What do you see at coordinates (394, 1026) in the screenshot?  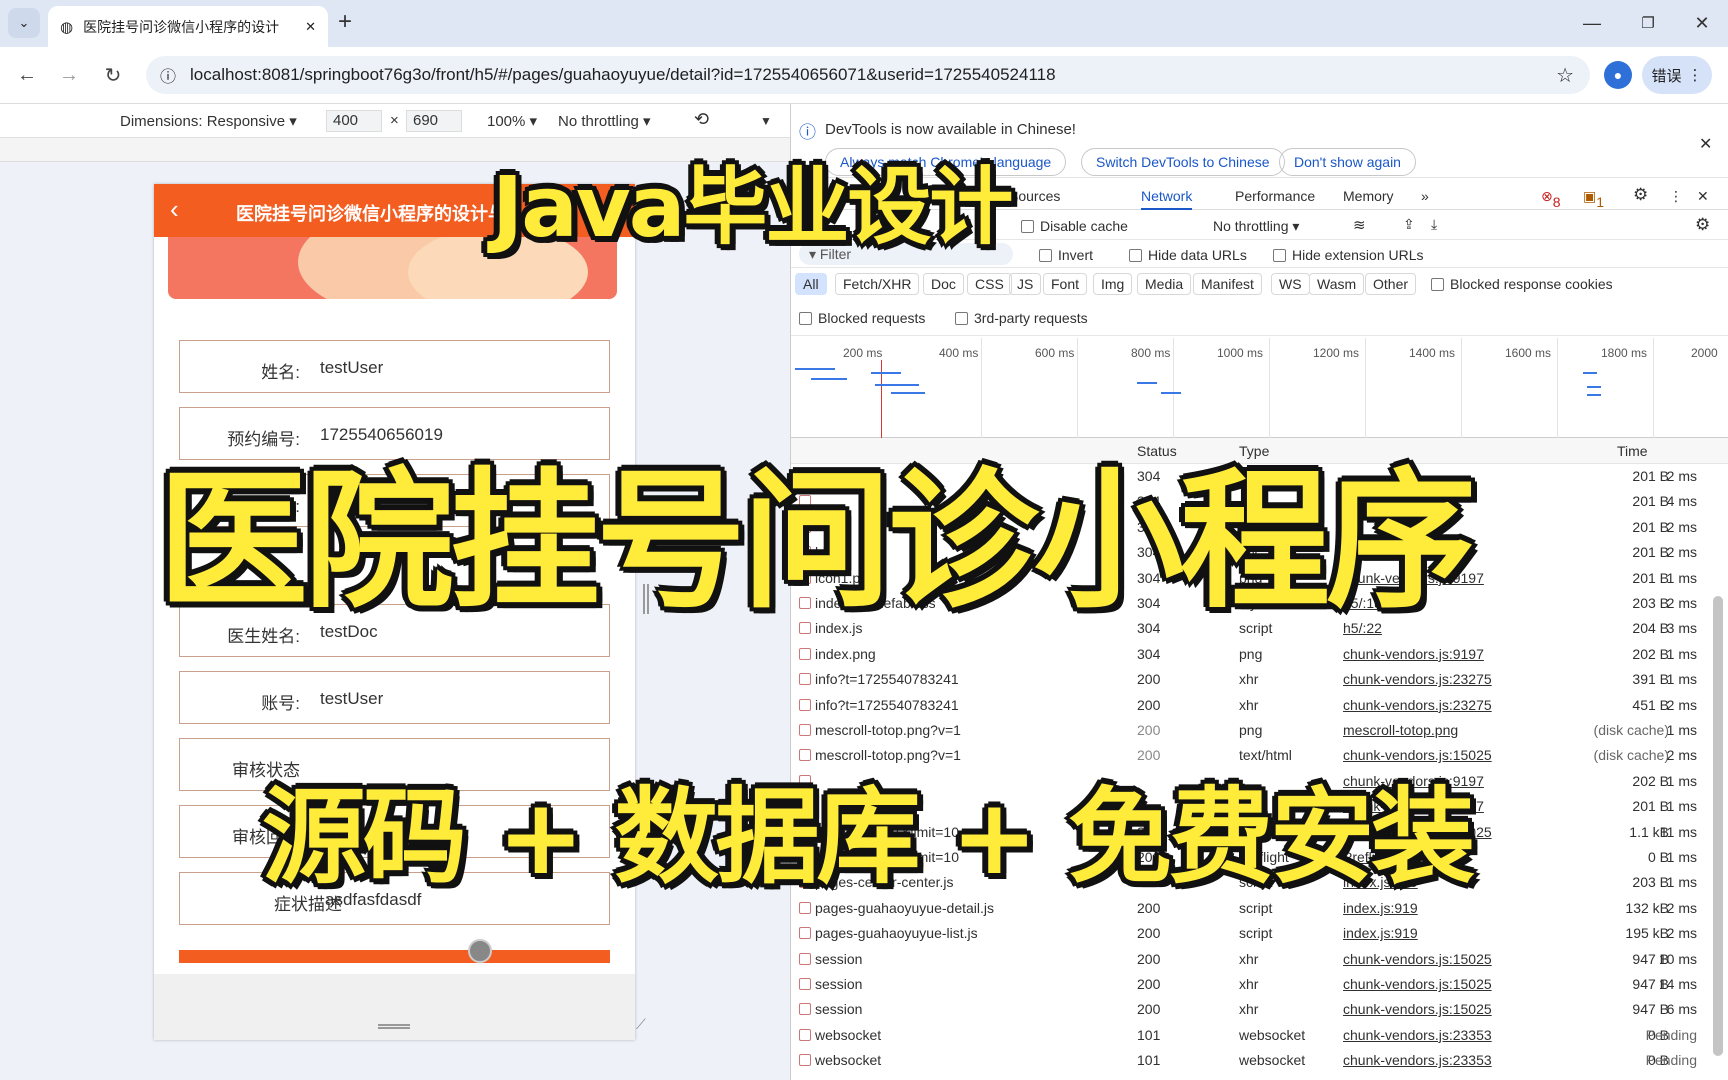 I see `resize-handle-bottom` at bounding box center [394, 1026].